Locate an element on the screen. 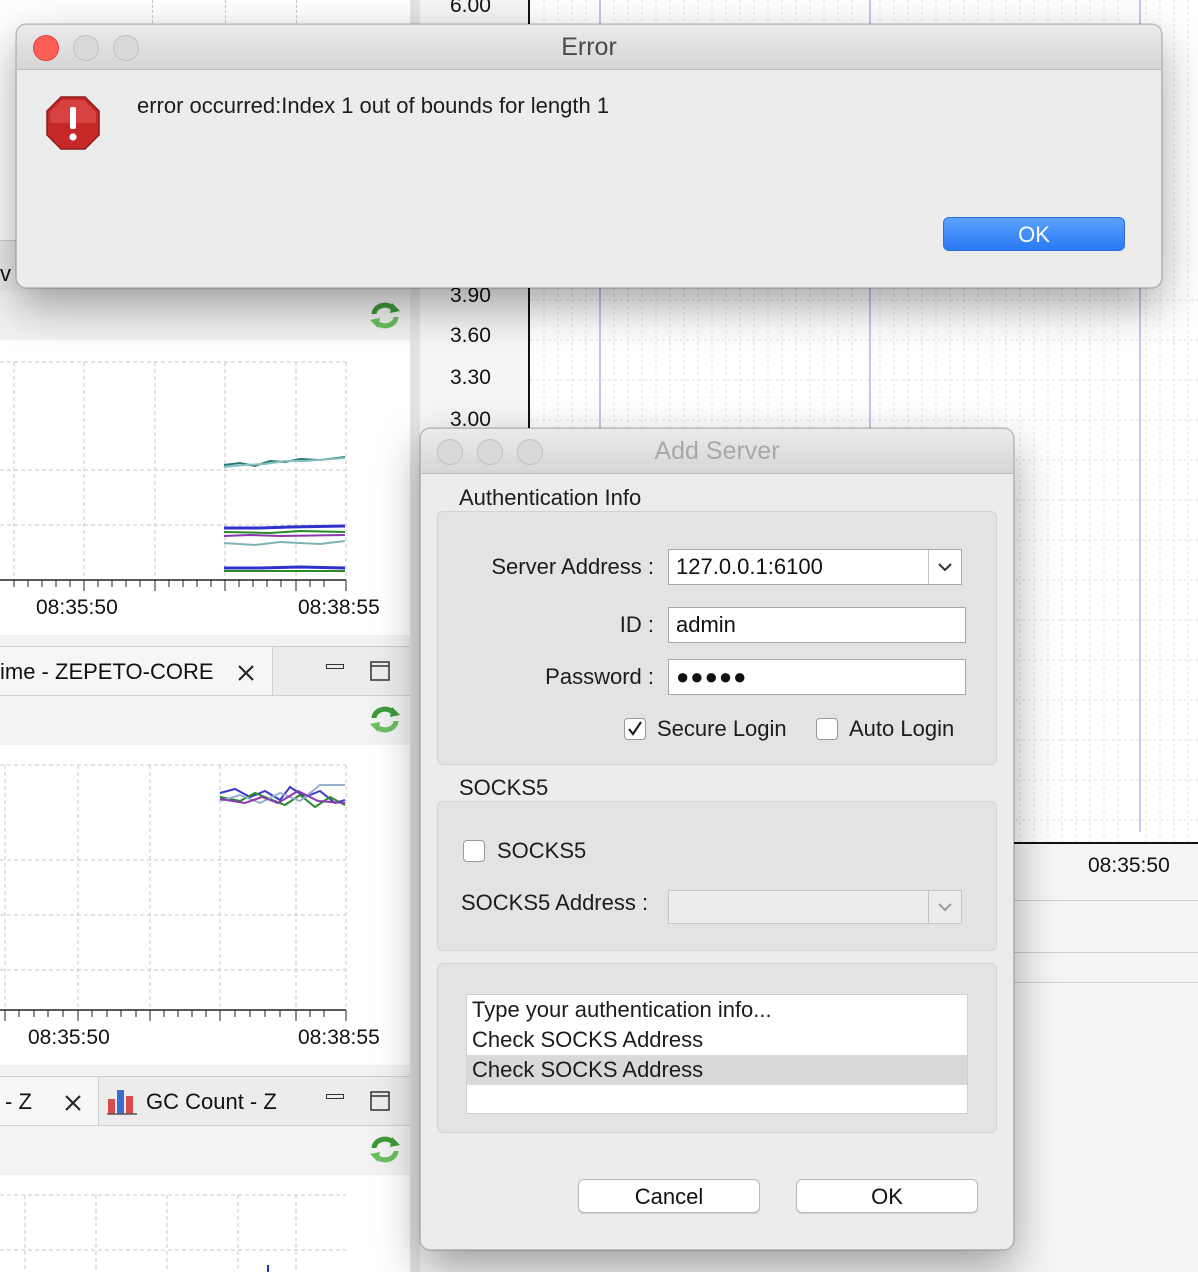 This screenshot has height=1272, width=1198. id-field: admin is located at coordinates (817, 625).